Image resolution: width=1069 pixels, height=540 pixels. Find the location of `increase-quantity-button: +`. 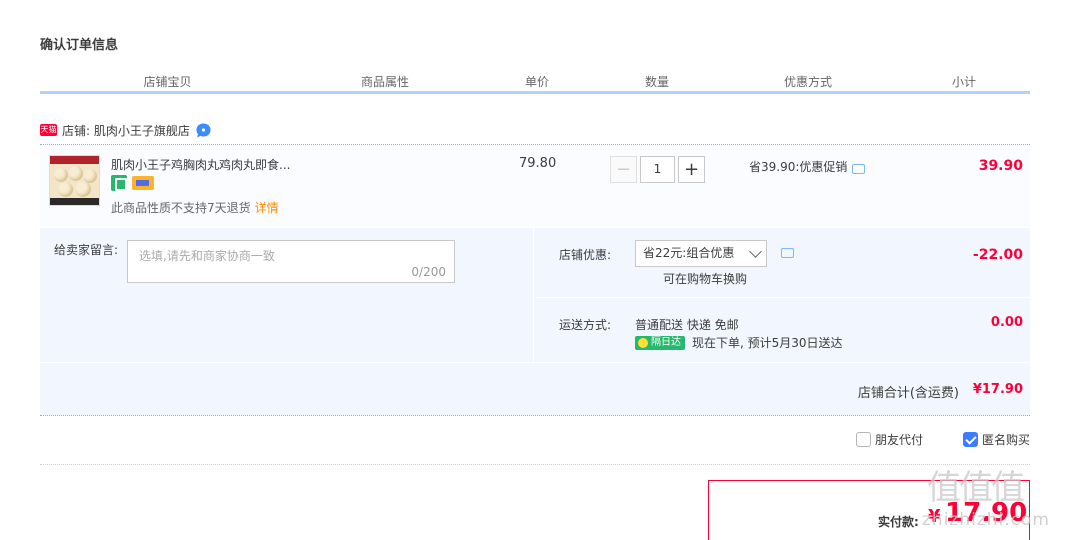

increase-quantity-button: + is located at coordinates (691, 169).